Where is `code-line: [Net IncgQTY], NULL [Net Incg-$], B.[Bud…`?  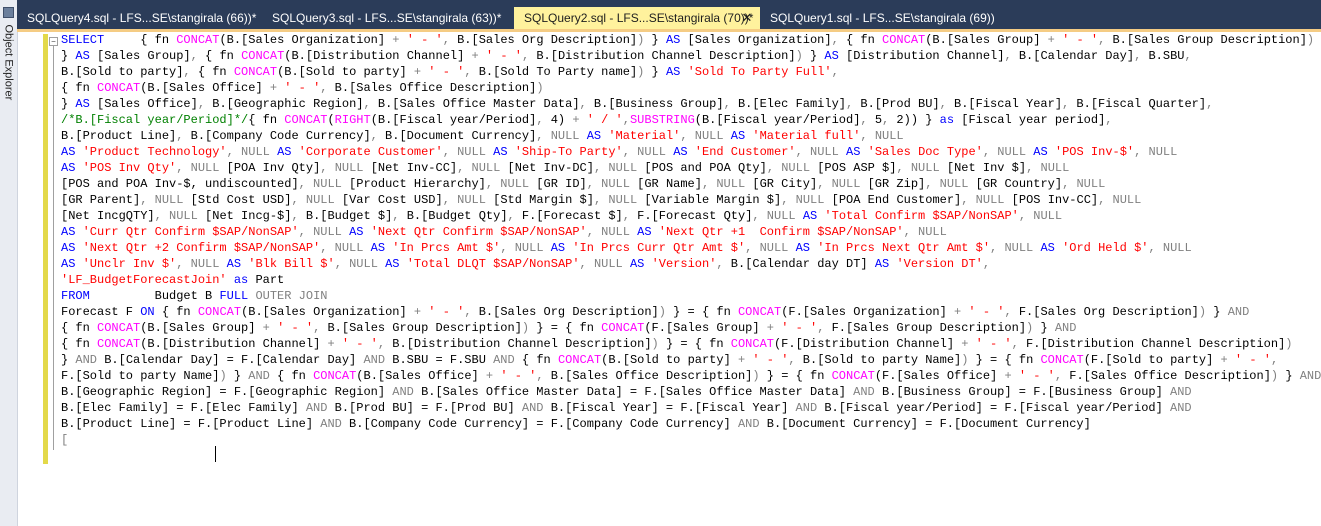 code-line: [Net IncgQTY], NULL [Net Incg-$], B.[Bud… is located at coordinates (691, 216).